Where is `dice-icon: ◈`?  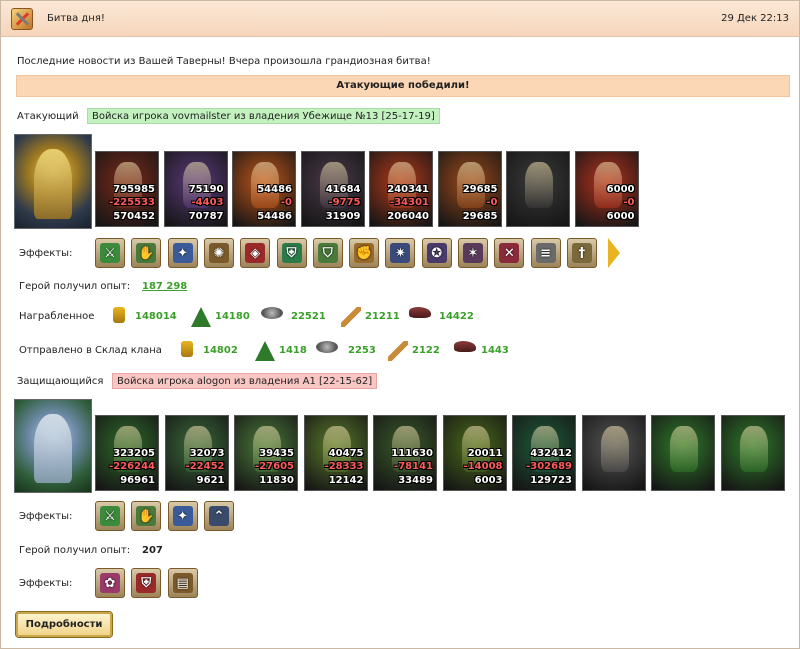
dice-icon: ◈ is located at coordinates (255, 253).